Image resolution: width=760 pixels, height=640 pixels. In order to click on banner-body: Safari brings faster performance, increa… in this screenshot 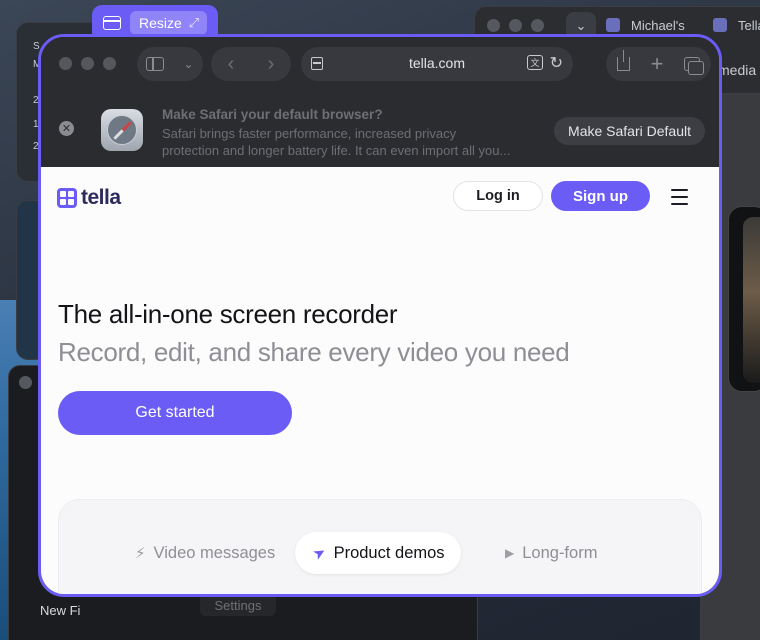, I will do `click(352, 142)`.